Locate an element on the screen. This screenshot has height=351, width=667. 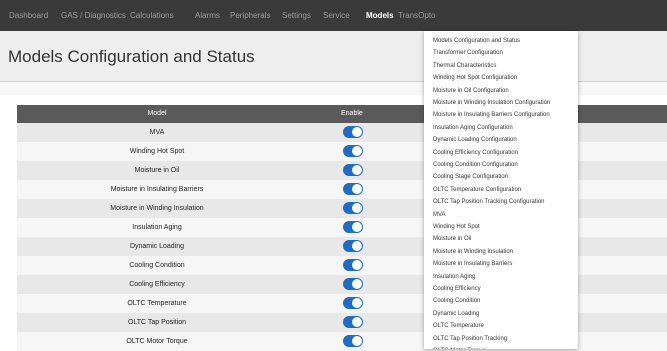
model-name: Insulation Aging is located at coordinates (157, 227).